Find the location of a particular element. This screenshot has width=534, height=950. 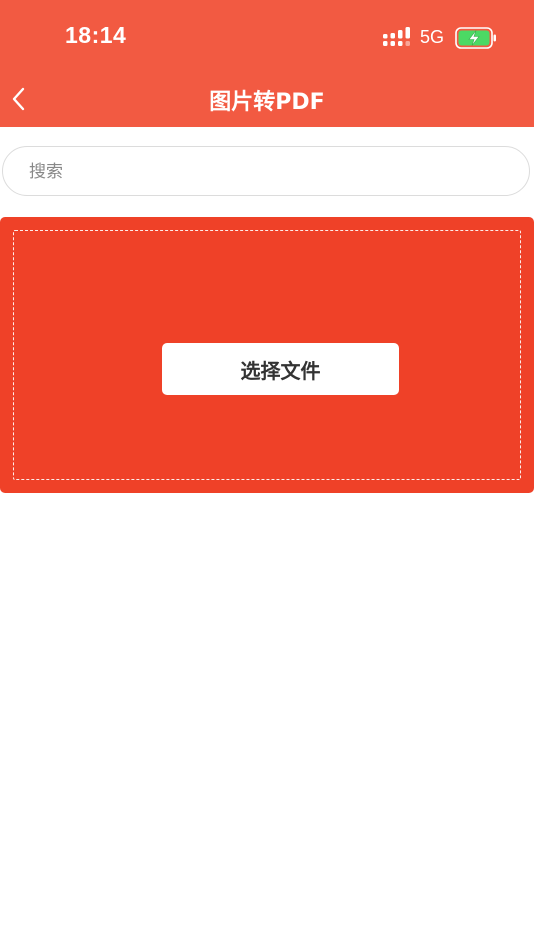

nav-bar: 图片转PDF is located at coordinates (267, 101).